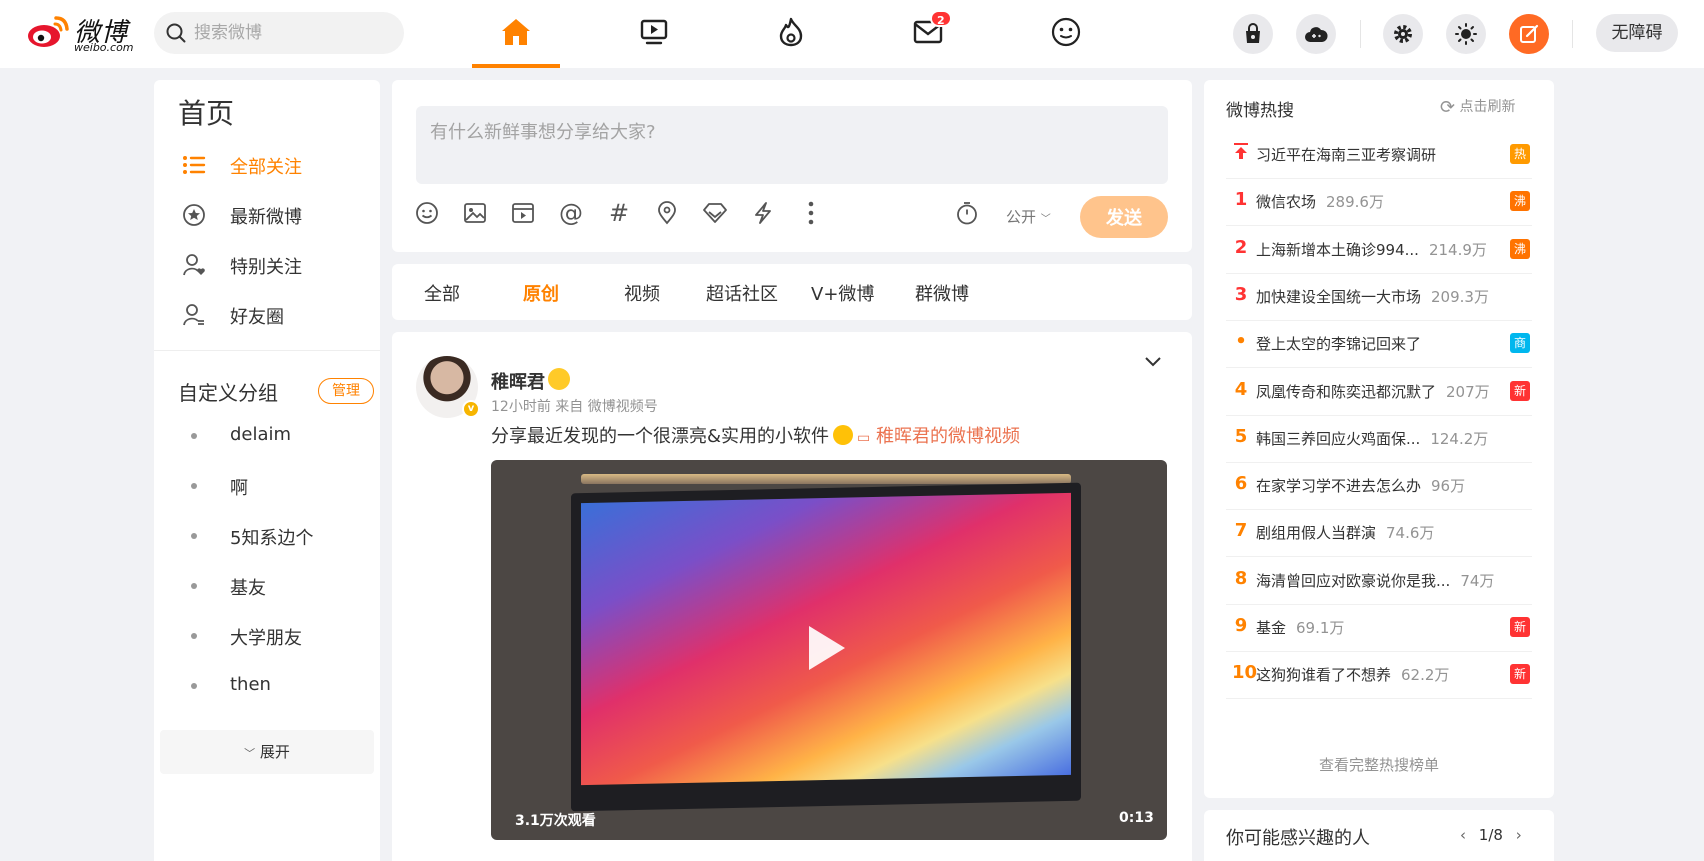 This screenshot has height=861, width=1704. I want to click on location-button, so click(667, 213).